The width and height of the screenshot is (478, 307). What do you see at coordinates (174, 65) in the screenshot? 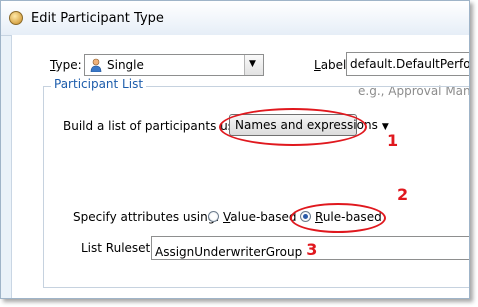
I see `type-select: Single ▼` at bounding box center [174, 65].